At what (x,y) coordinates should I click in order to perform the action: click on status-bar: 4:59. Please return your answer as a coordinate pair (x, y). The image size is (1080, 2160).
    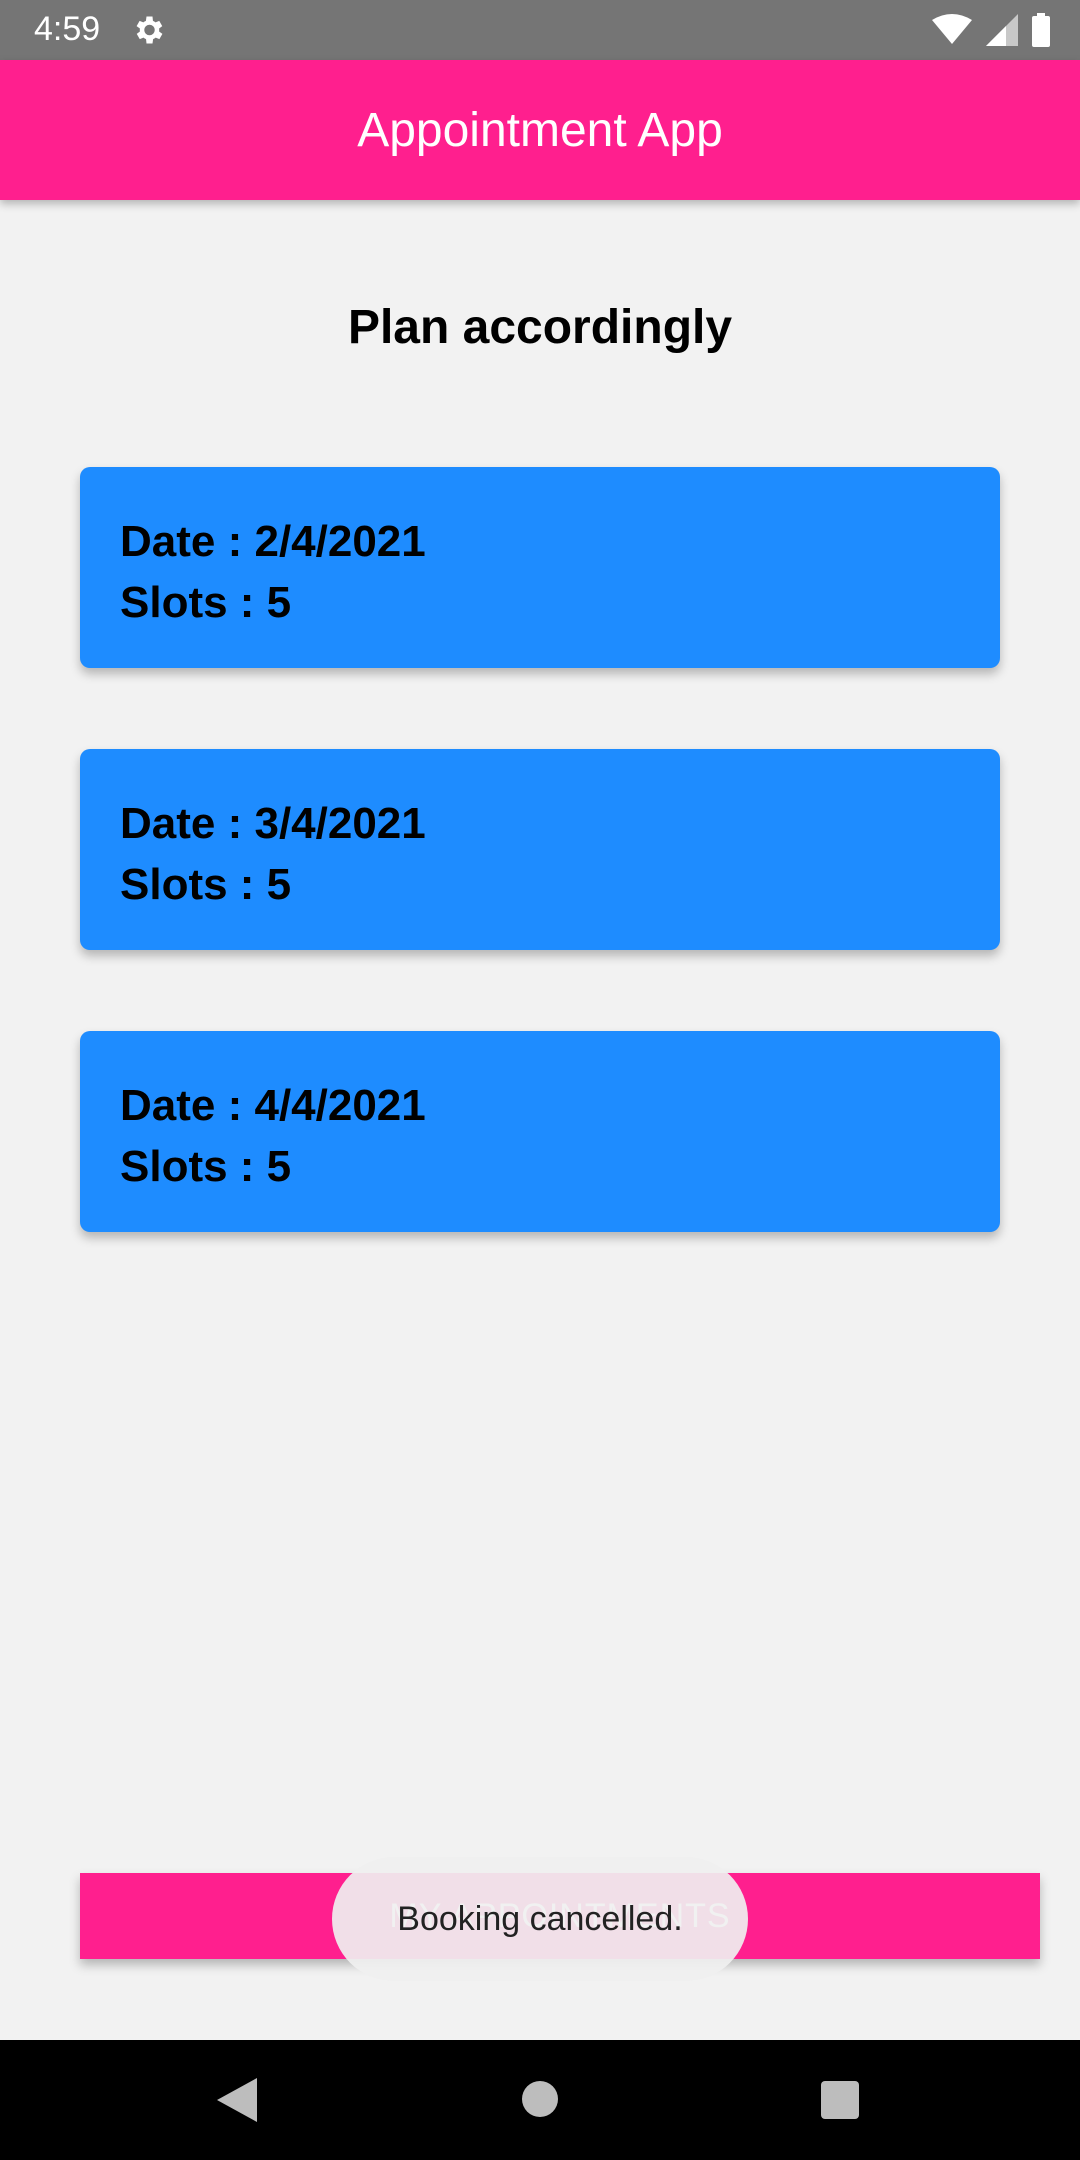
    Looking at the image, I should click on (540, 30).